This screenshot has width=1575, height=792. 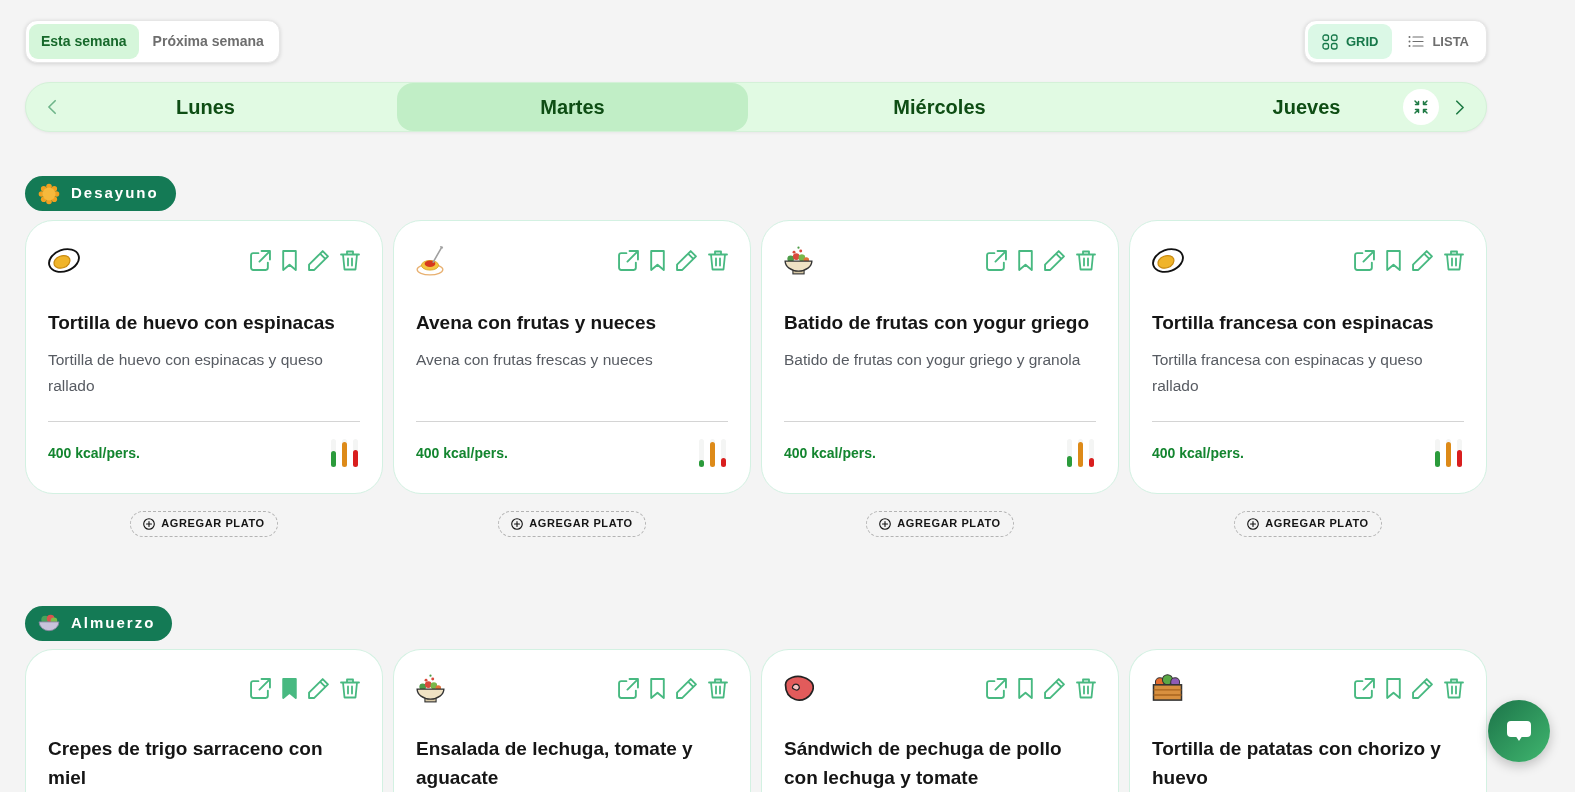 What do you see at coordinates (799, 688) in the screenshot?
I see `steak-icon` at bounding box center [799, 688].